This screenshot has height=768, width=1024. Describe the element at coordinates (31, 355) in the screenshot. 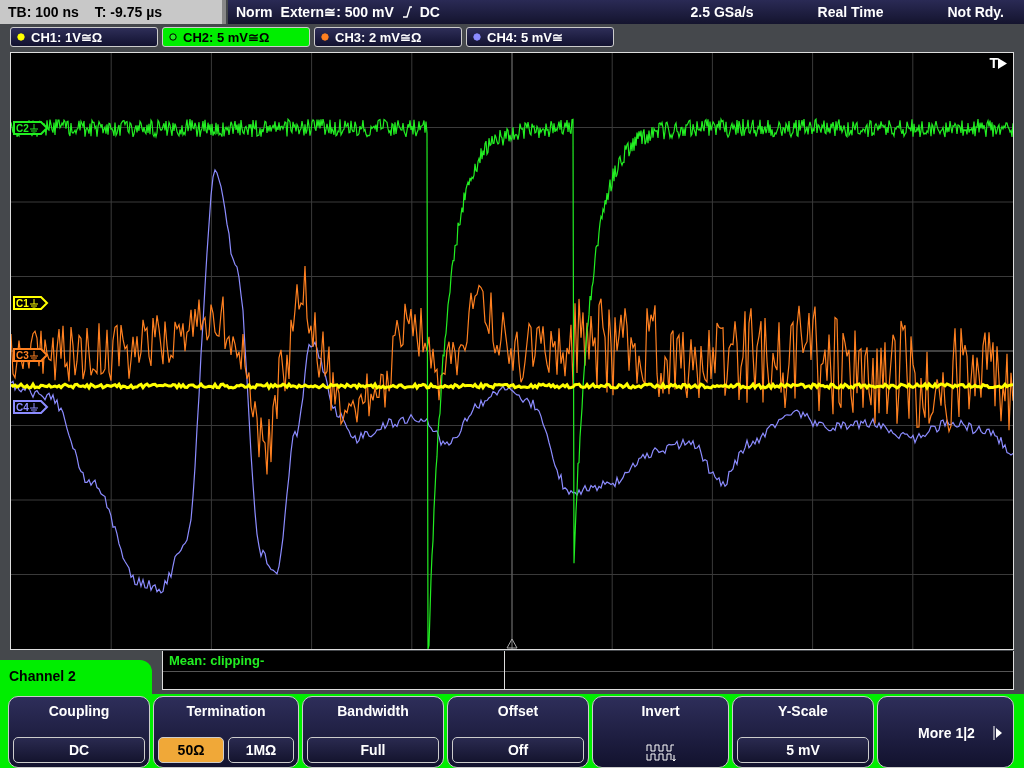

I see `channel-marker: C3` at that location.